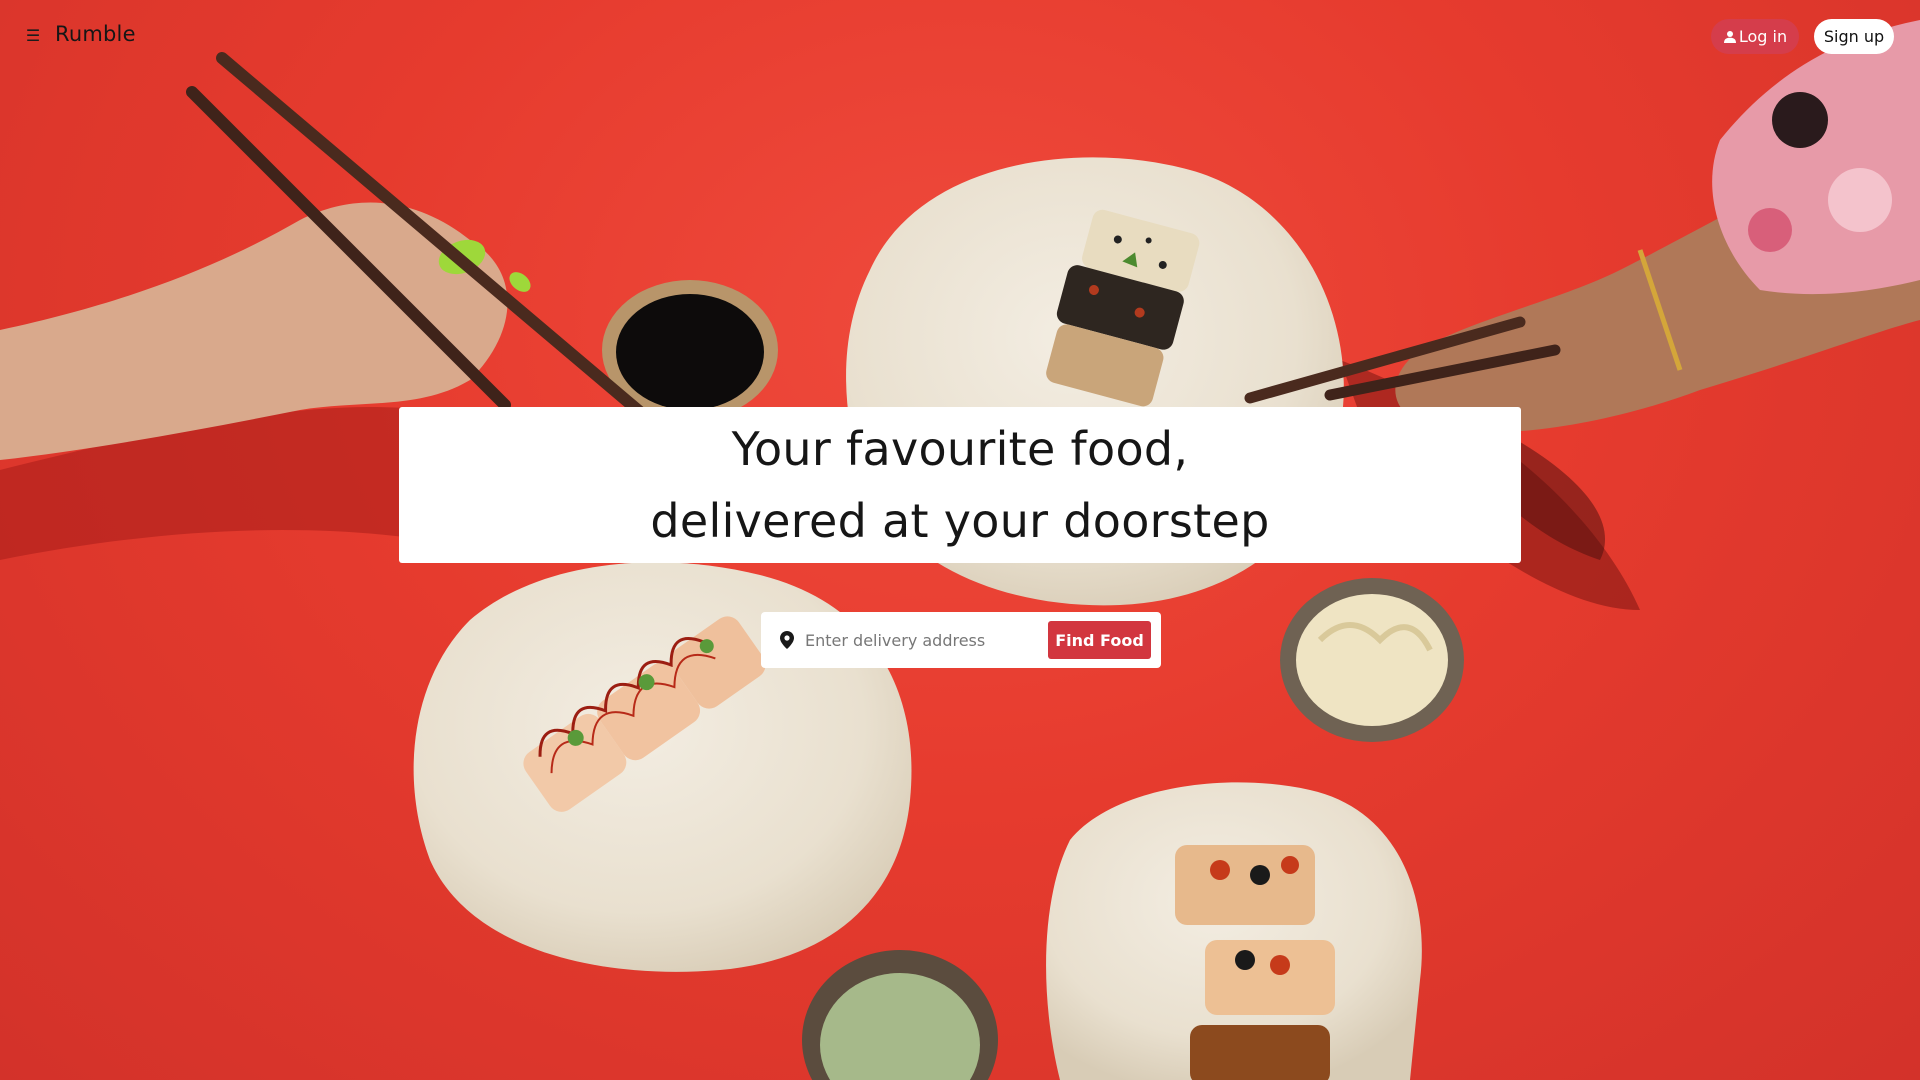 The height and width of the screenshot is (1080, 1920). Describe the element at coordinates (787, 640) in the screenshot. I see `map-pin-icon` at that location.